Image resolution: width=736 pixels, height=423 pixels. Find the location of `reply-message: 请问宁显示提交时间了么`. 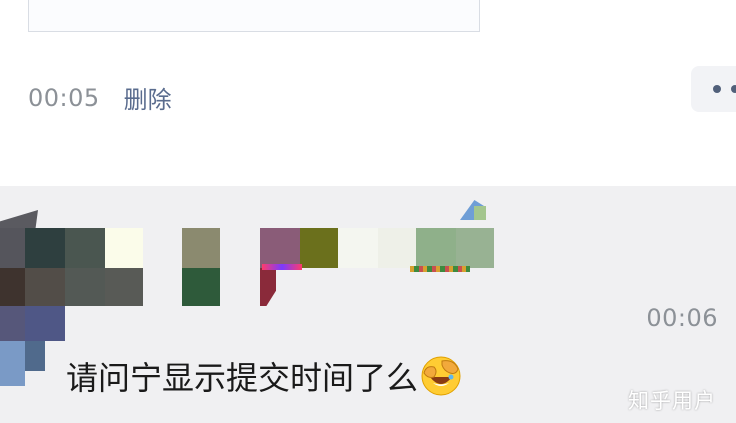

reply-message: 请问宁显示提交时间了么 is located at coordinates (264, 376).